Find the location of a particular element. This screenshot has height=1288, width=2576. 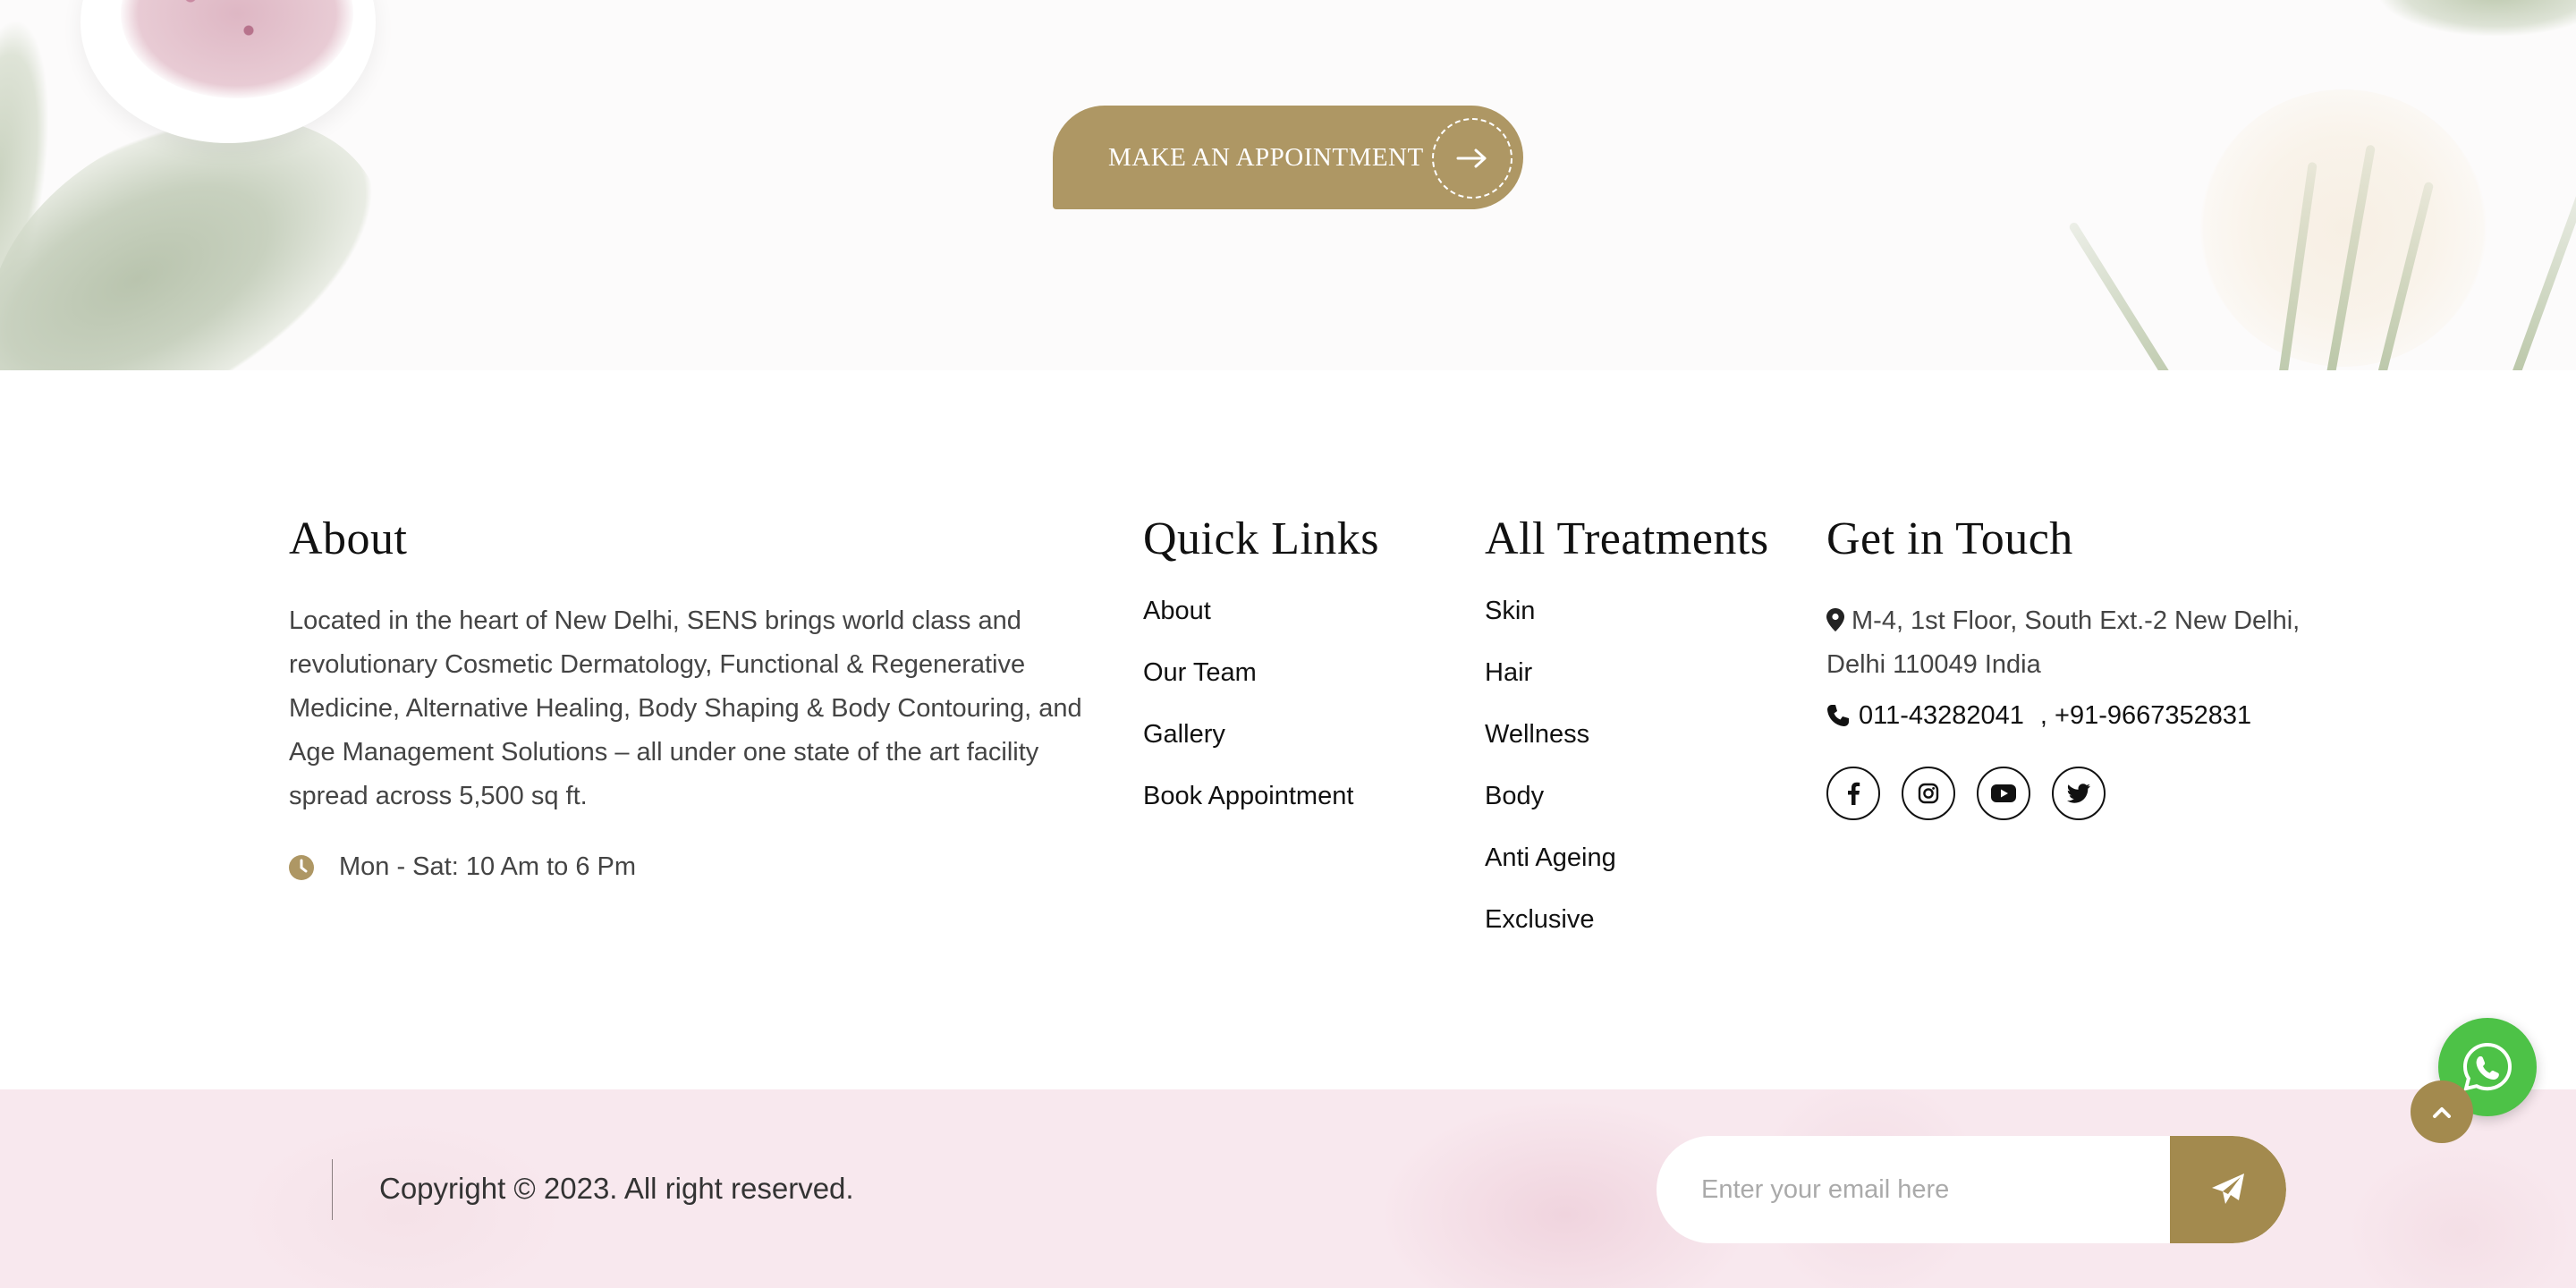

scroll-to-top-button is located at coordinates (2442, 1111).